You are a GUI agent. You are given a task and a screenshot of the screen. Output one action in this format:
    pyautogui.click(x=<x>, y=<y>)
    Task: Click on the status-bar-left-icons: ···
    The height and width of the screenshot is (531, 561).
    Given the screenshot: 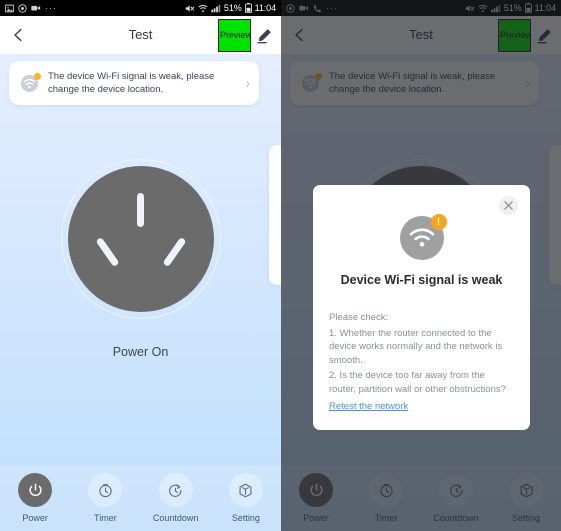 What is the action you would take?
    pyautogui.click(x=31, y=7)
    